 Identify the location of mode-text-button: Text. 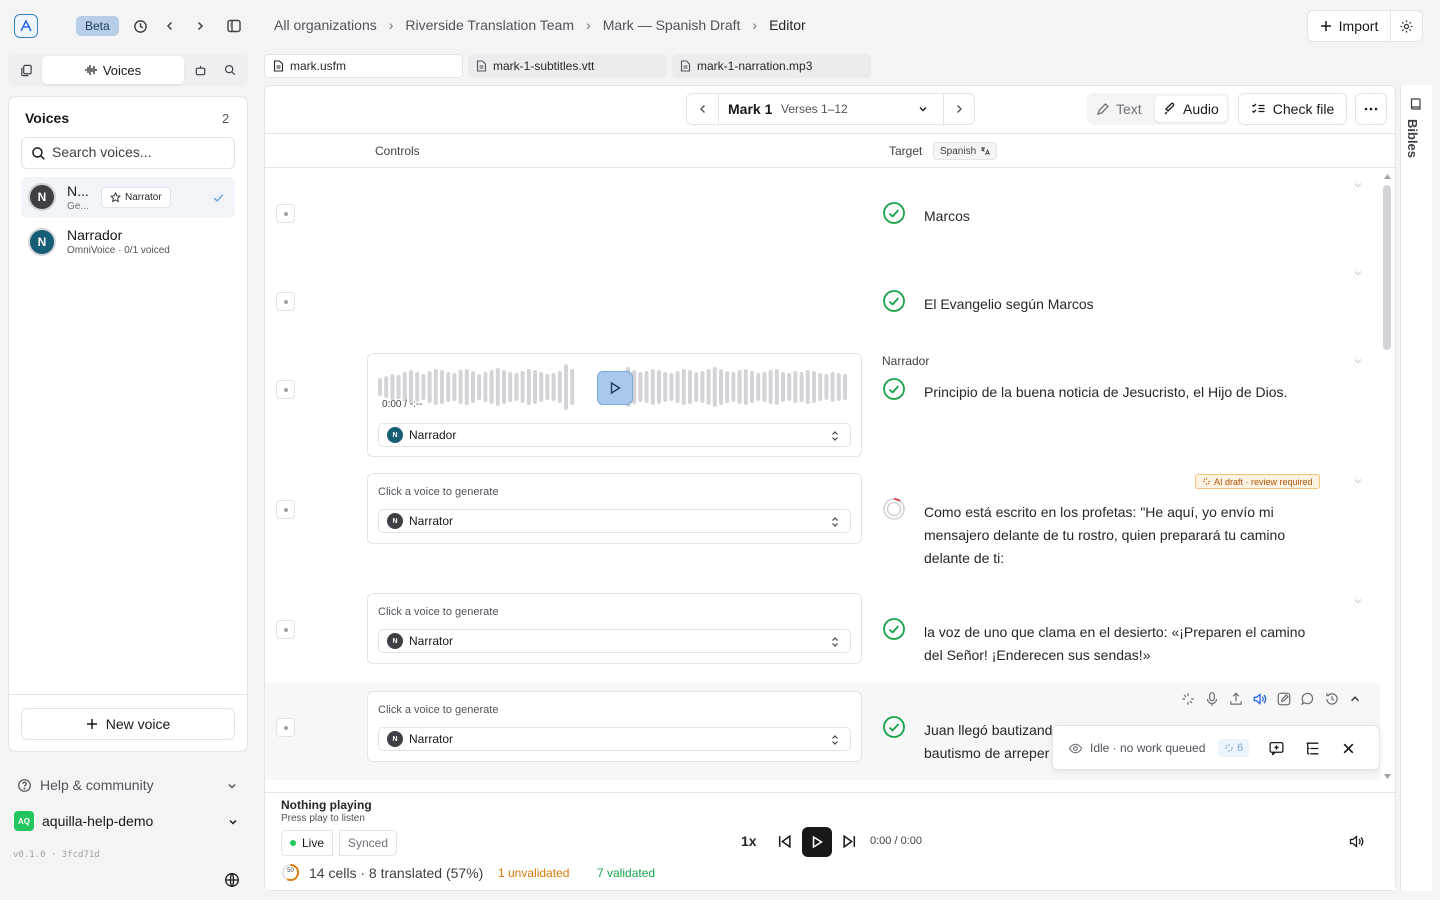
(1119, 109).